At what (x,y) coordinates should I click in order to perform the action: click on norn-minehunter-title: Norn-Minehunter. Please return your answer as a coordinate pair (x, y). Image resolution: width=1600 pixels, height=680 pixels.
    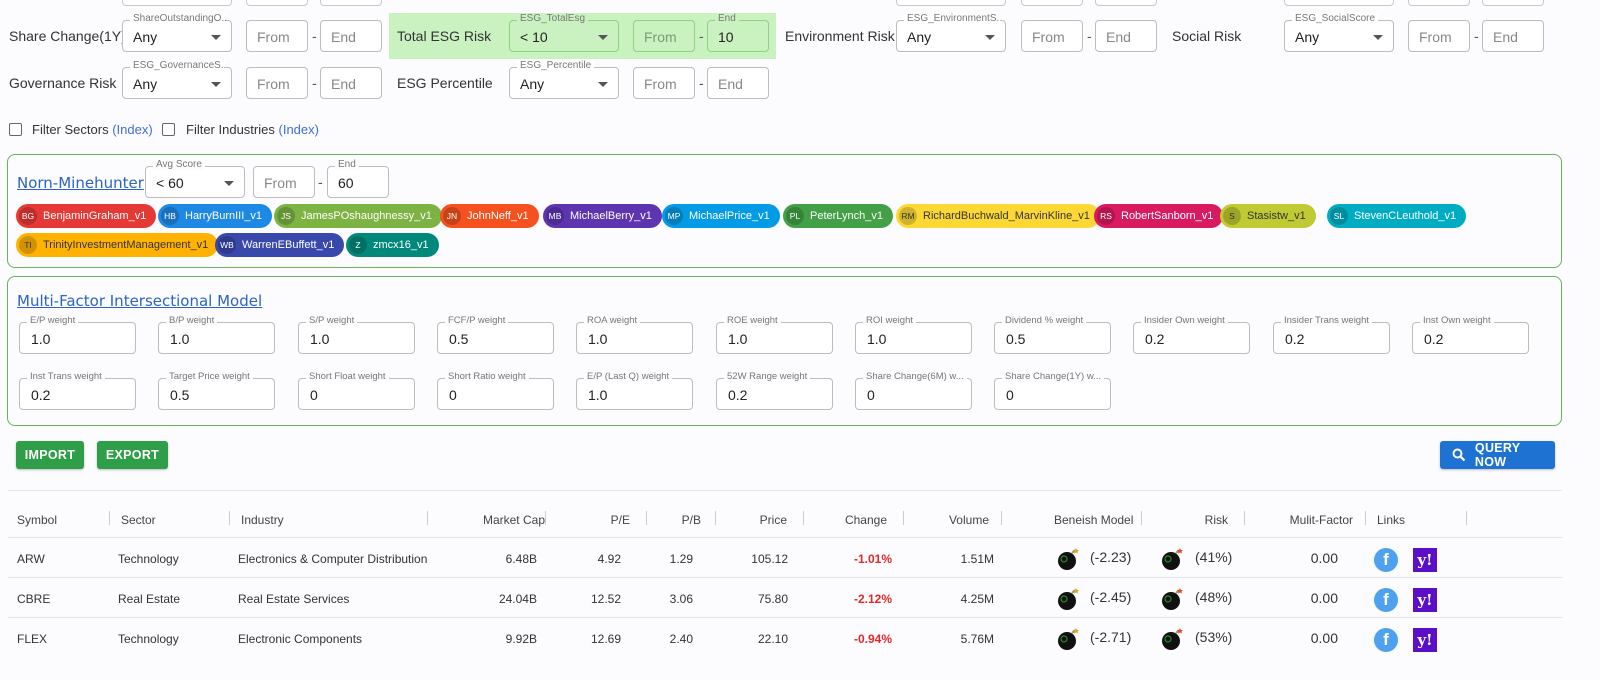
    Looking at the image, I should click on (80, 183).